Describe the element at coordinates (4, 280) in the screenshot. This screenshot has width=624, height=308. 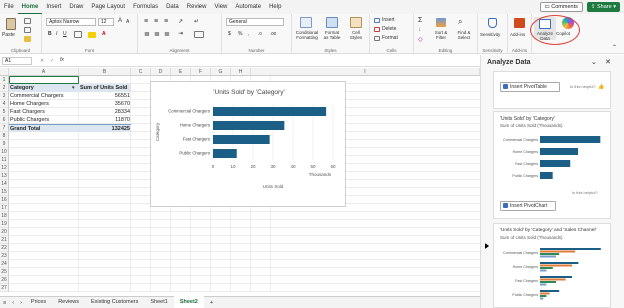
I see `row-header: 26` at that location.